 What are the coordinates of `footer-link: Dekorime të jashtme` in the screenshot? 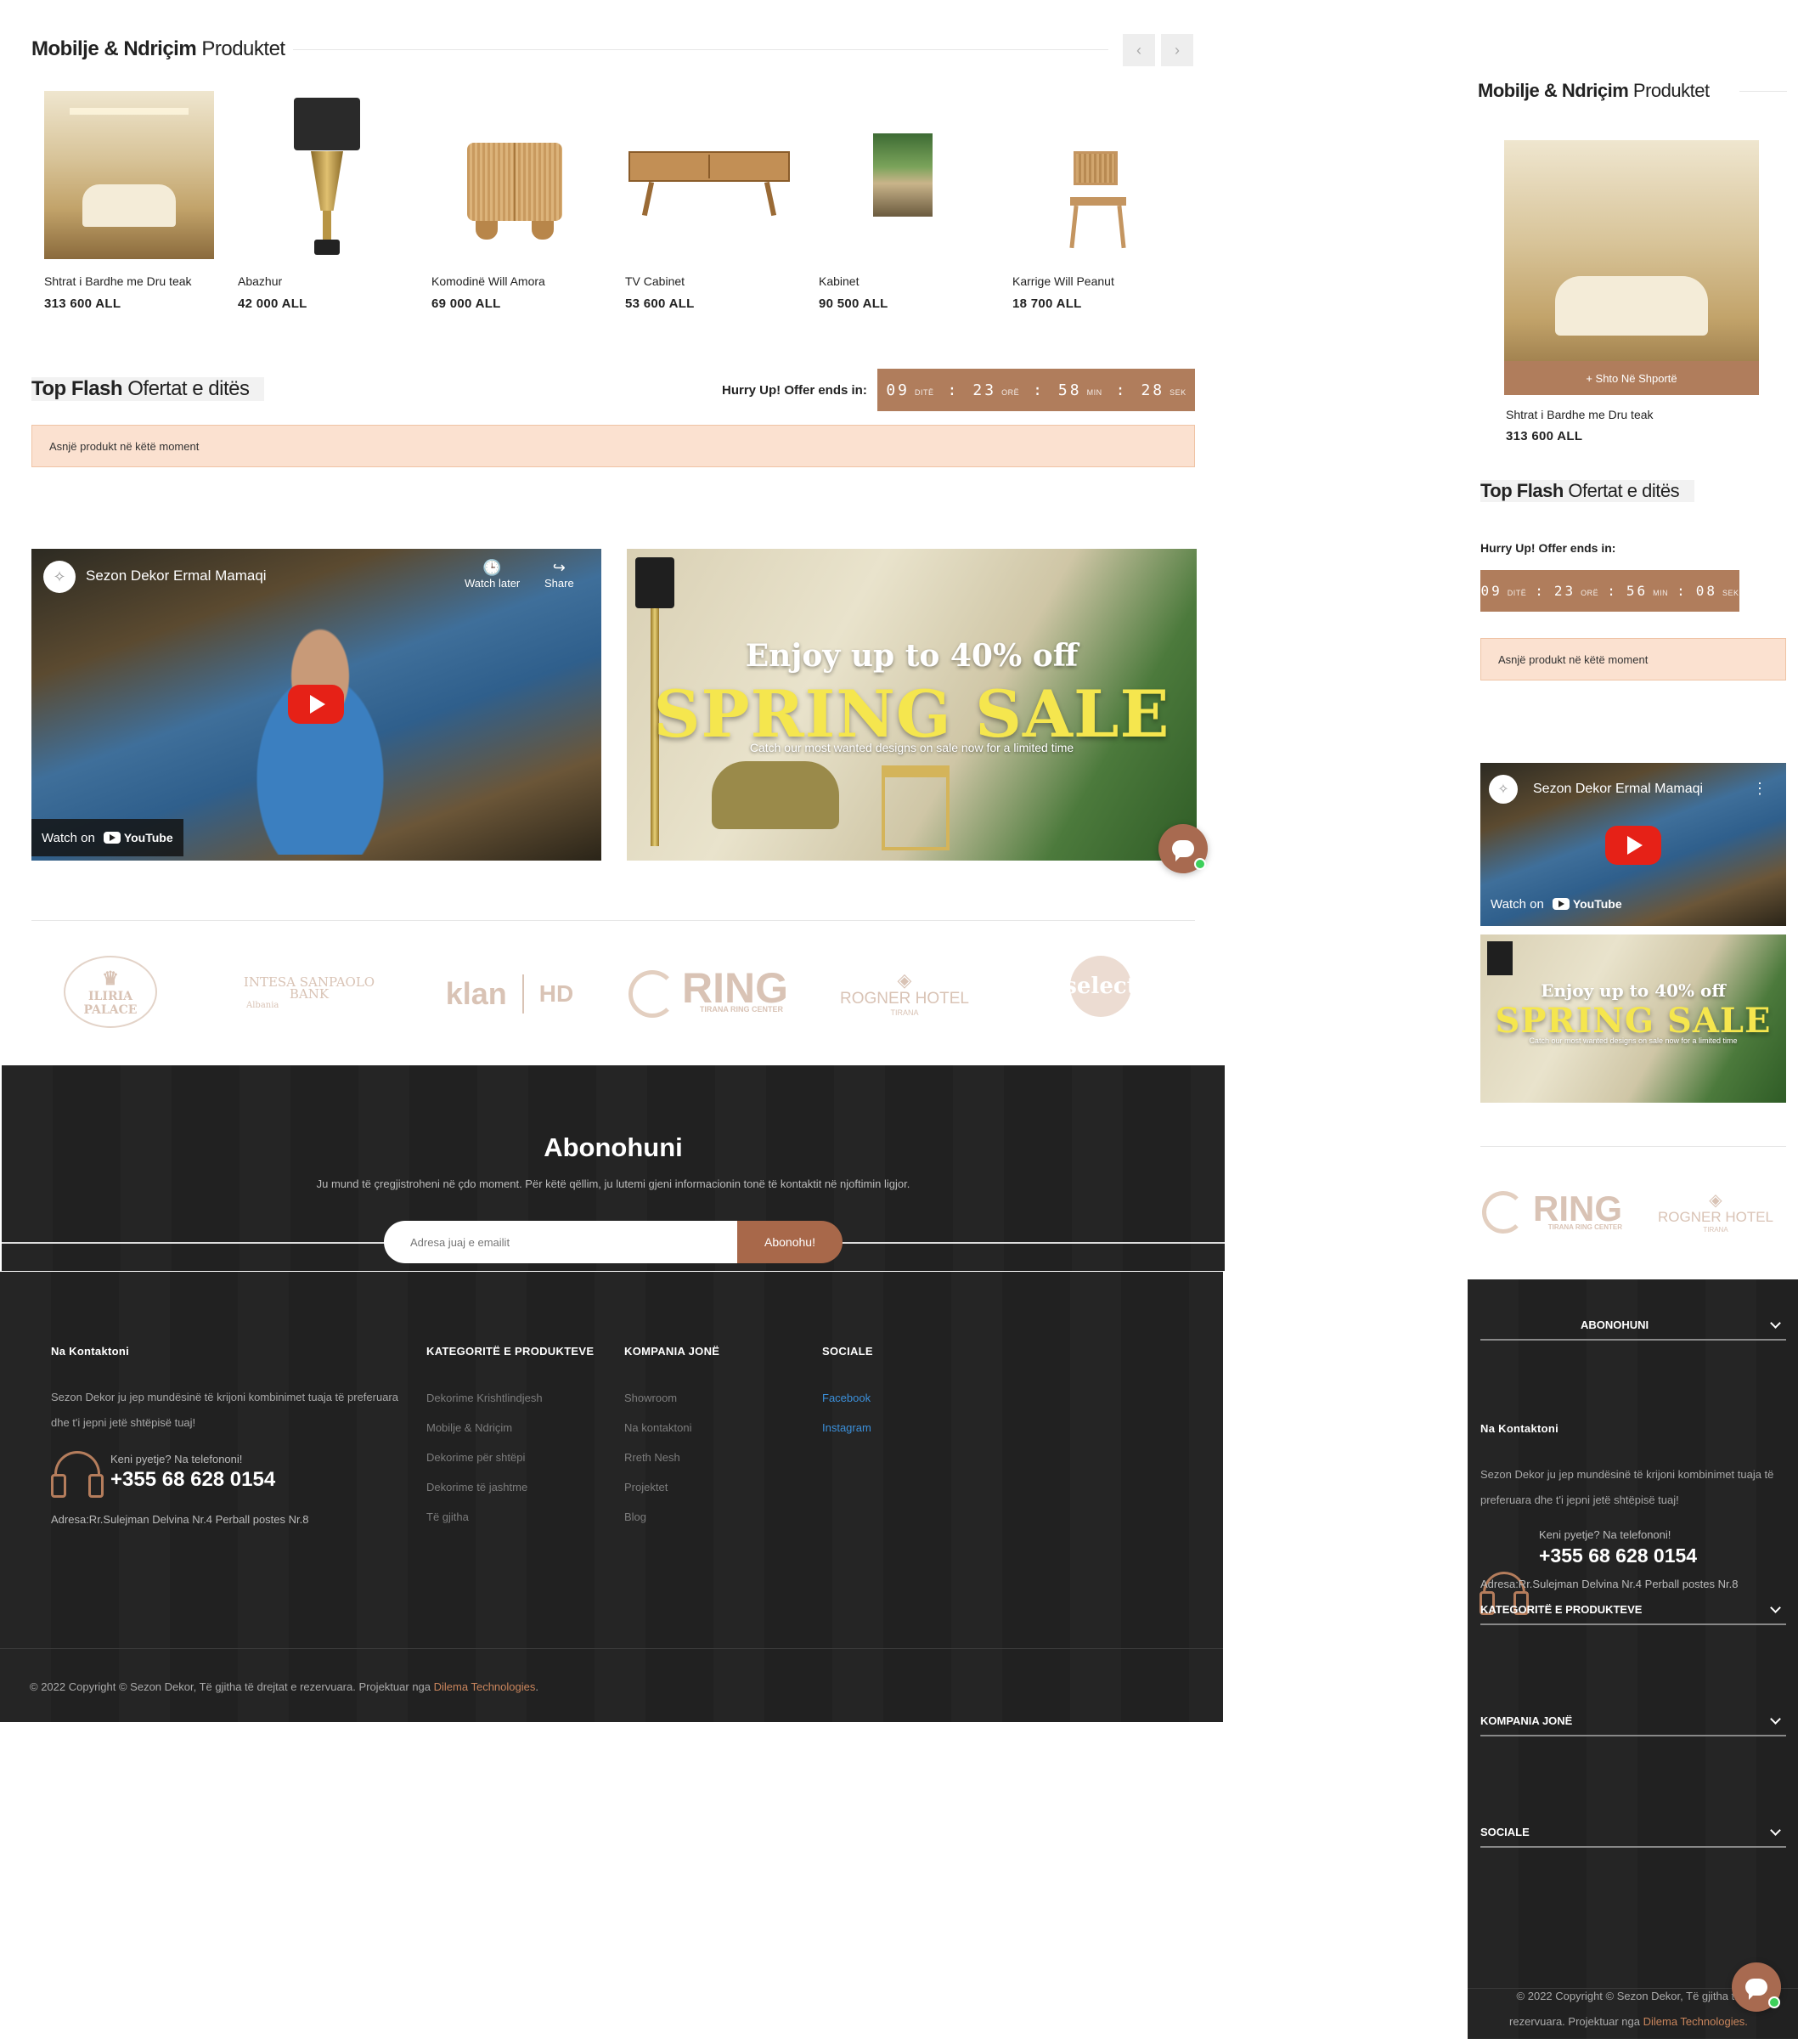 It's located at (477, 1487).